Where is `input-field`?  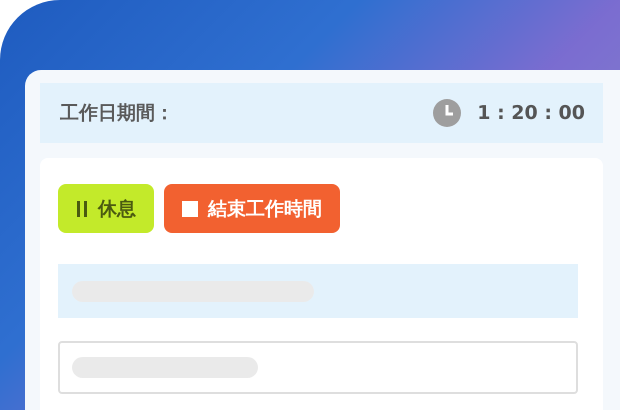
input-field is located at coordinates (318, 367).